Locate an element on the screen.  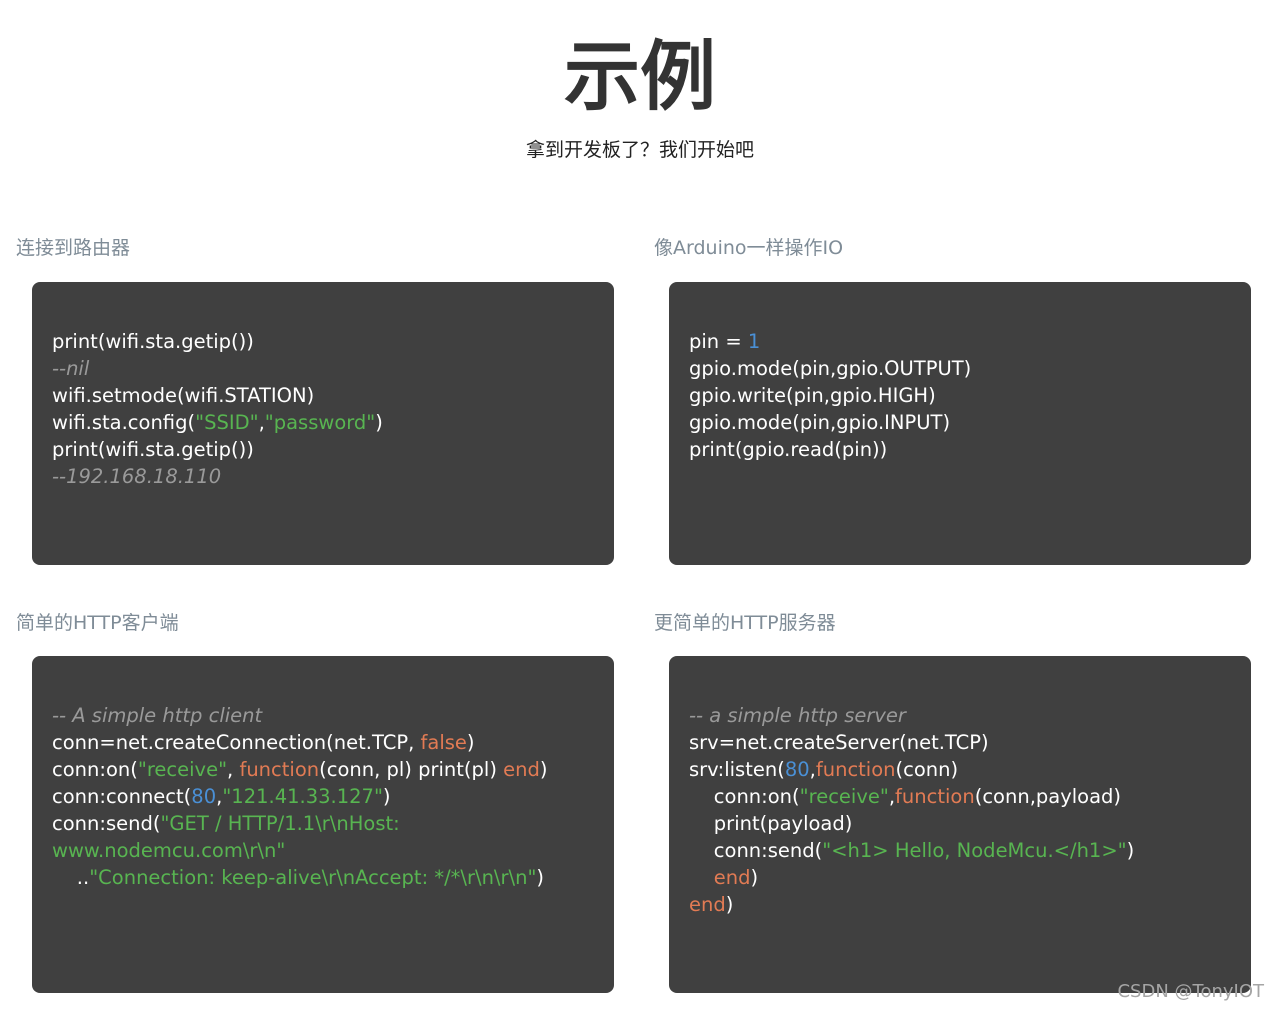
code-token: print(gpio.read(pin)) is located at coordinates (788, 449).